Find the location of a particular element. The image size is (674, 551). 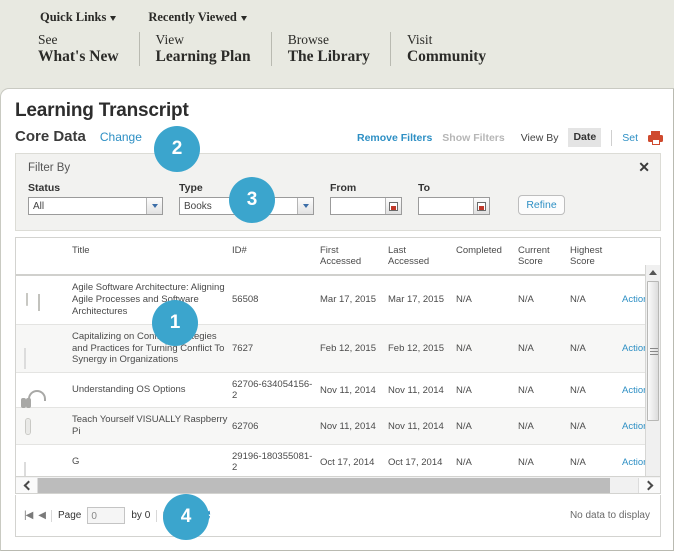

scrollbar-grip-icon is located at coordinates (654, 351).